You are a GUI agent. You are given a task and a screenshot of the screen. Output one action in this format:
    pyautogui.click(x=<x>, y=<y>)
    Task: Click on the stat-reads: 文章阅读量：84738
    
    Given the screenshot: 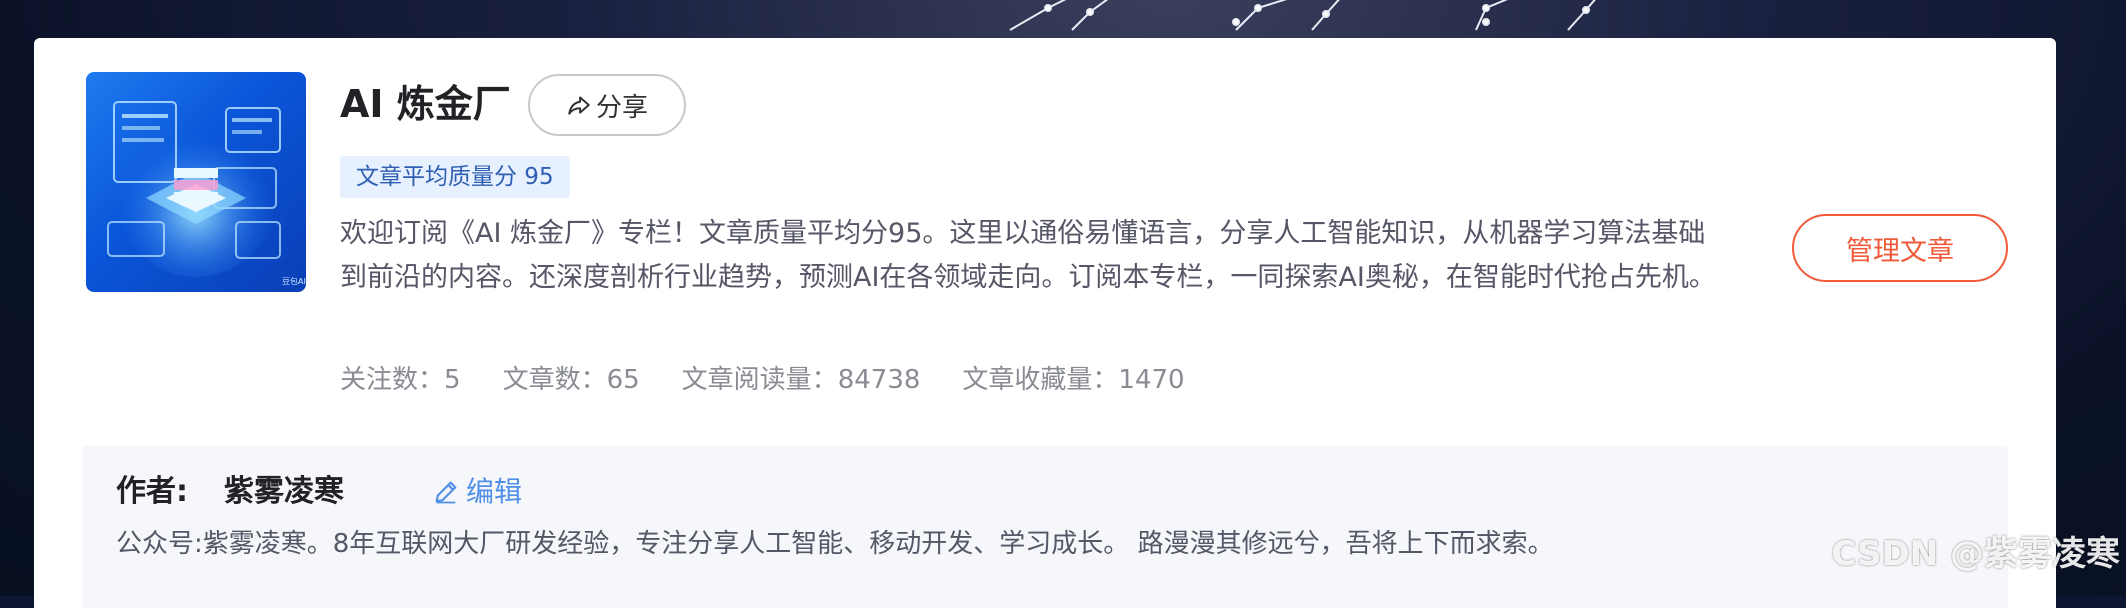 What is the action you would take?
    pyautogui.click(x=801, y=380)
    